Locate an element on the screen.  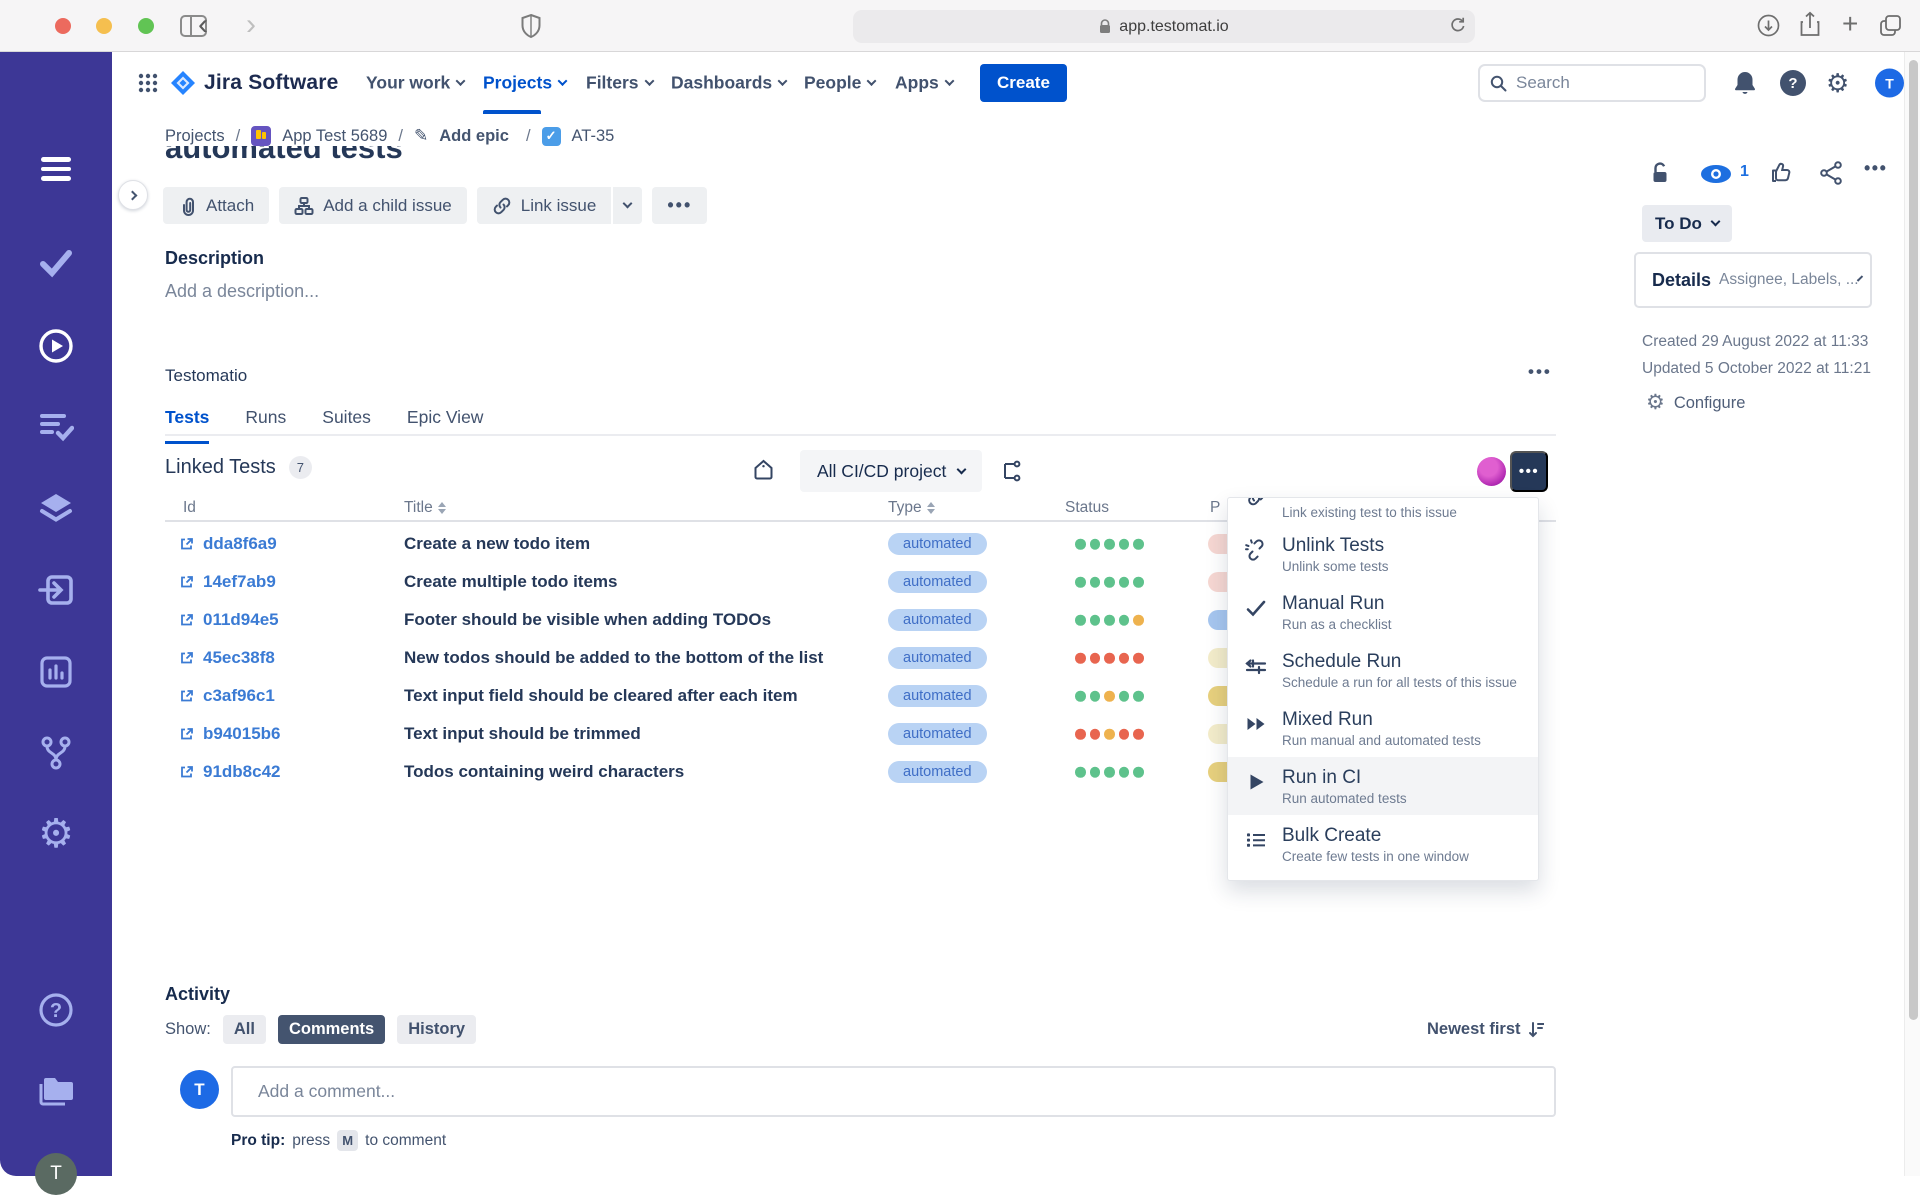
app-switcher-icon is located at coordinates (148, 83).